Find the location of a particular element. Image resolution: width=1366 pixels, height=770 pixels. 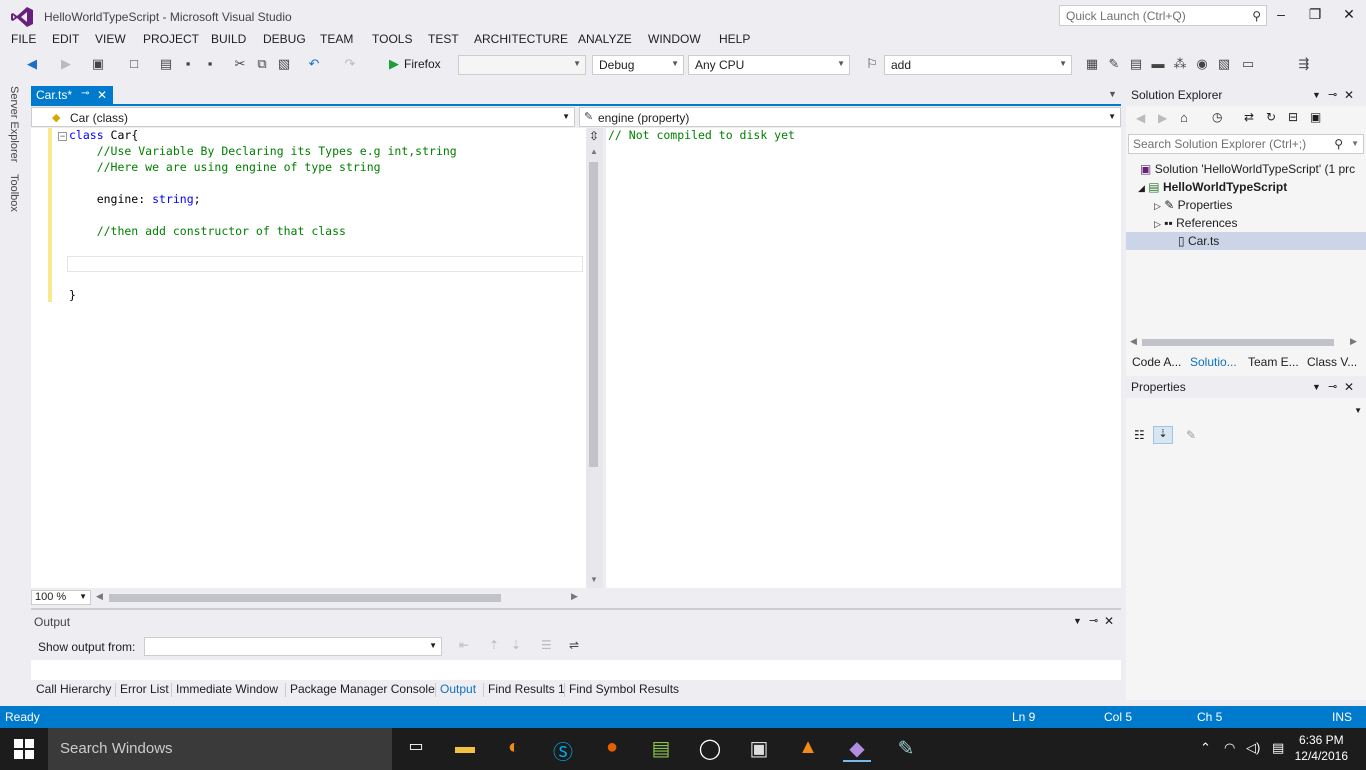

sync-icon: ⇄ is located at coordinates (1249, 117).